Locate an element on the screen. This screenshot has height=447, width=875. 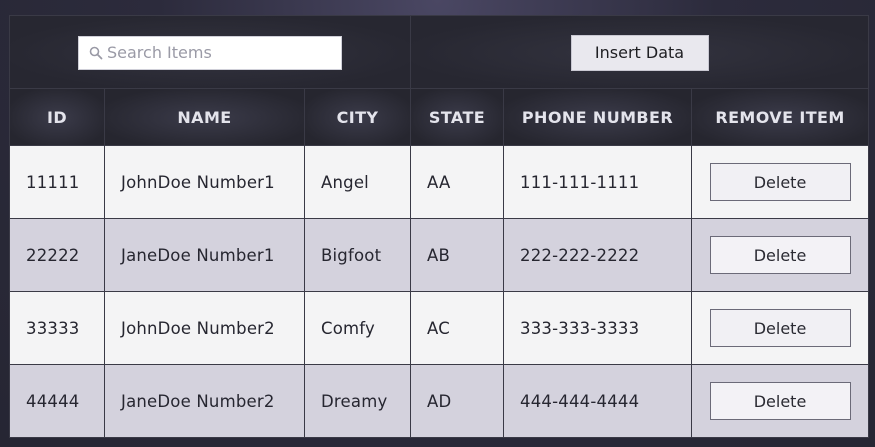
search-box is located at coordinates (210, 52).